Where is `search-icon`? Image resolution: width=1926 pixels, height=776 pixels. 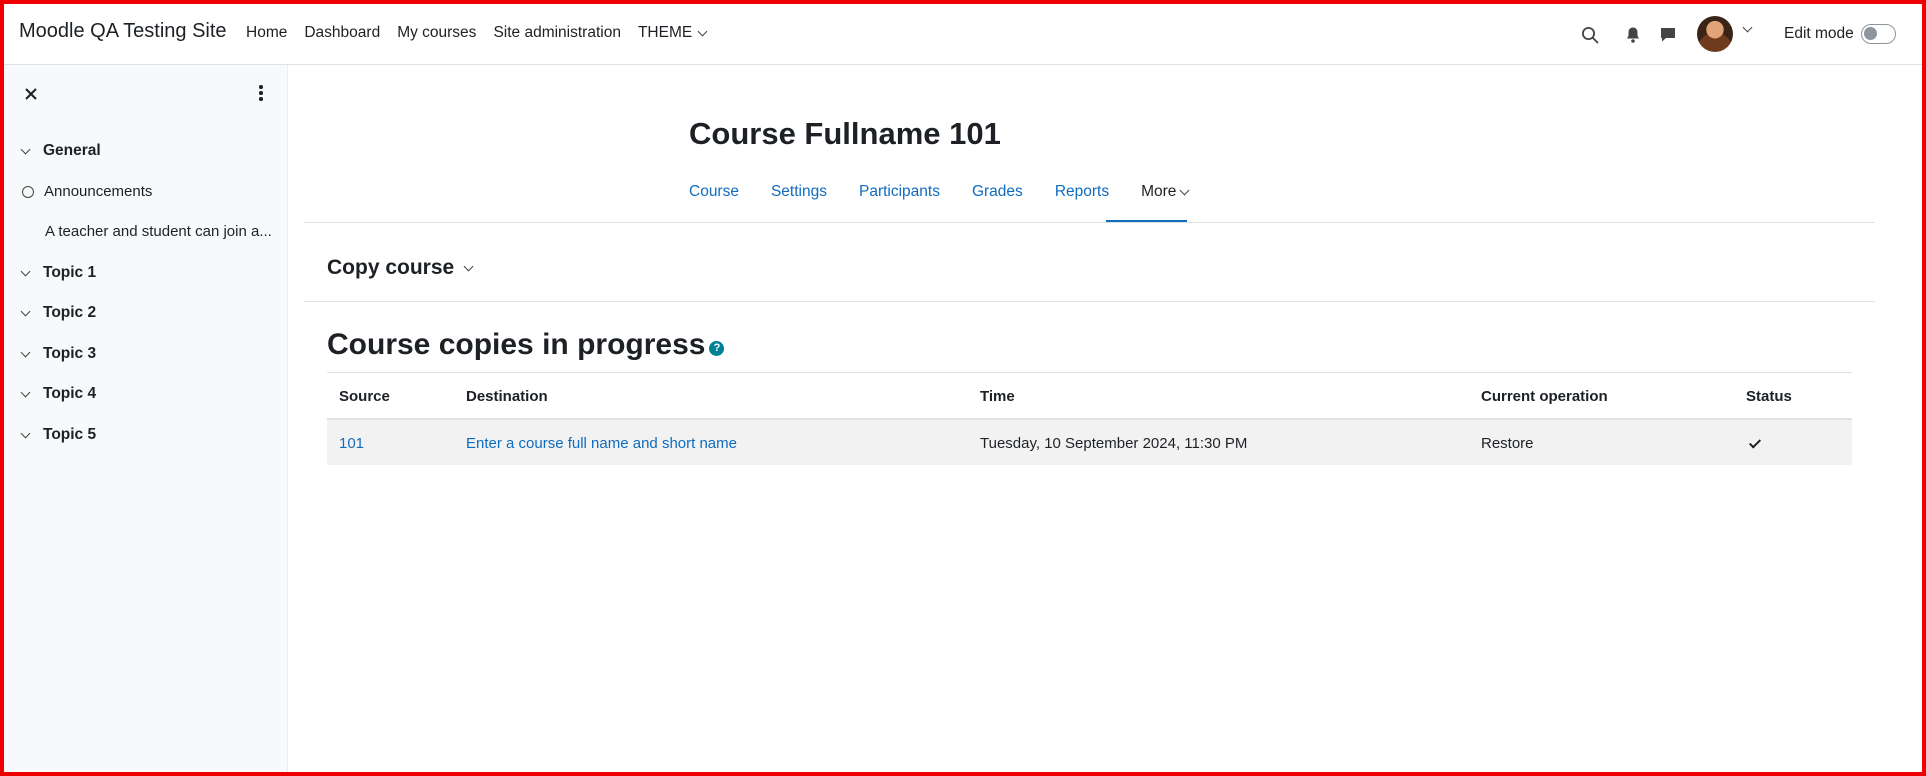
search-icon is located at coordinates (1590, 35).